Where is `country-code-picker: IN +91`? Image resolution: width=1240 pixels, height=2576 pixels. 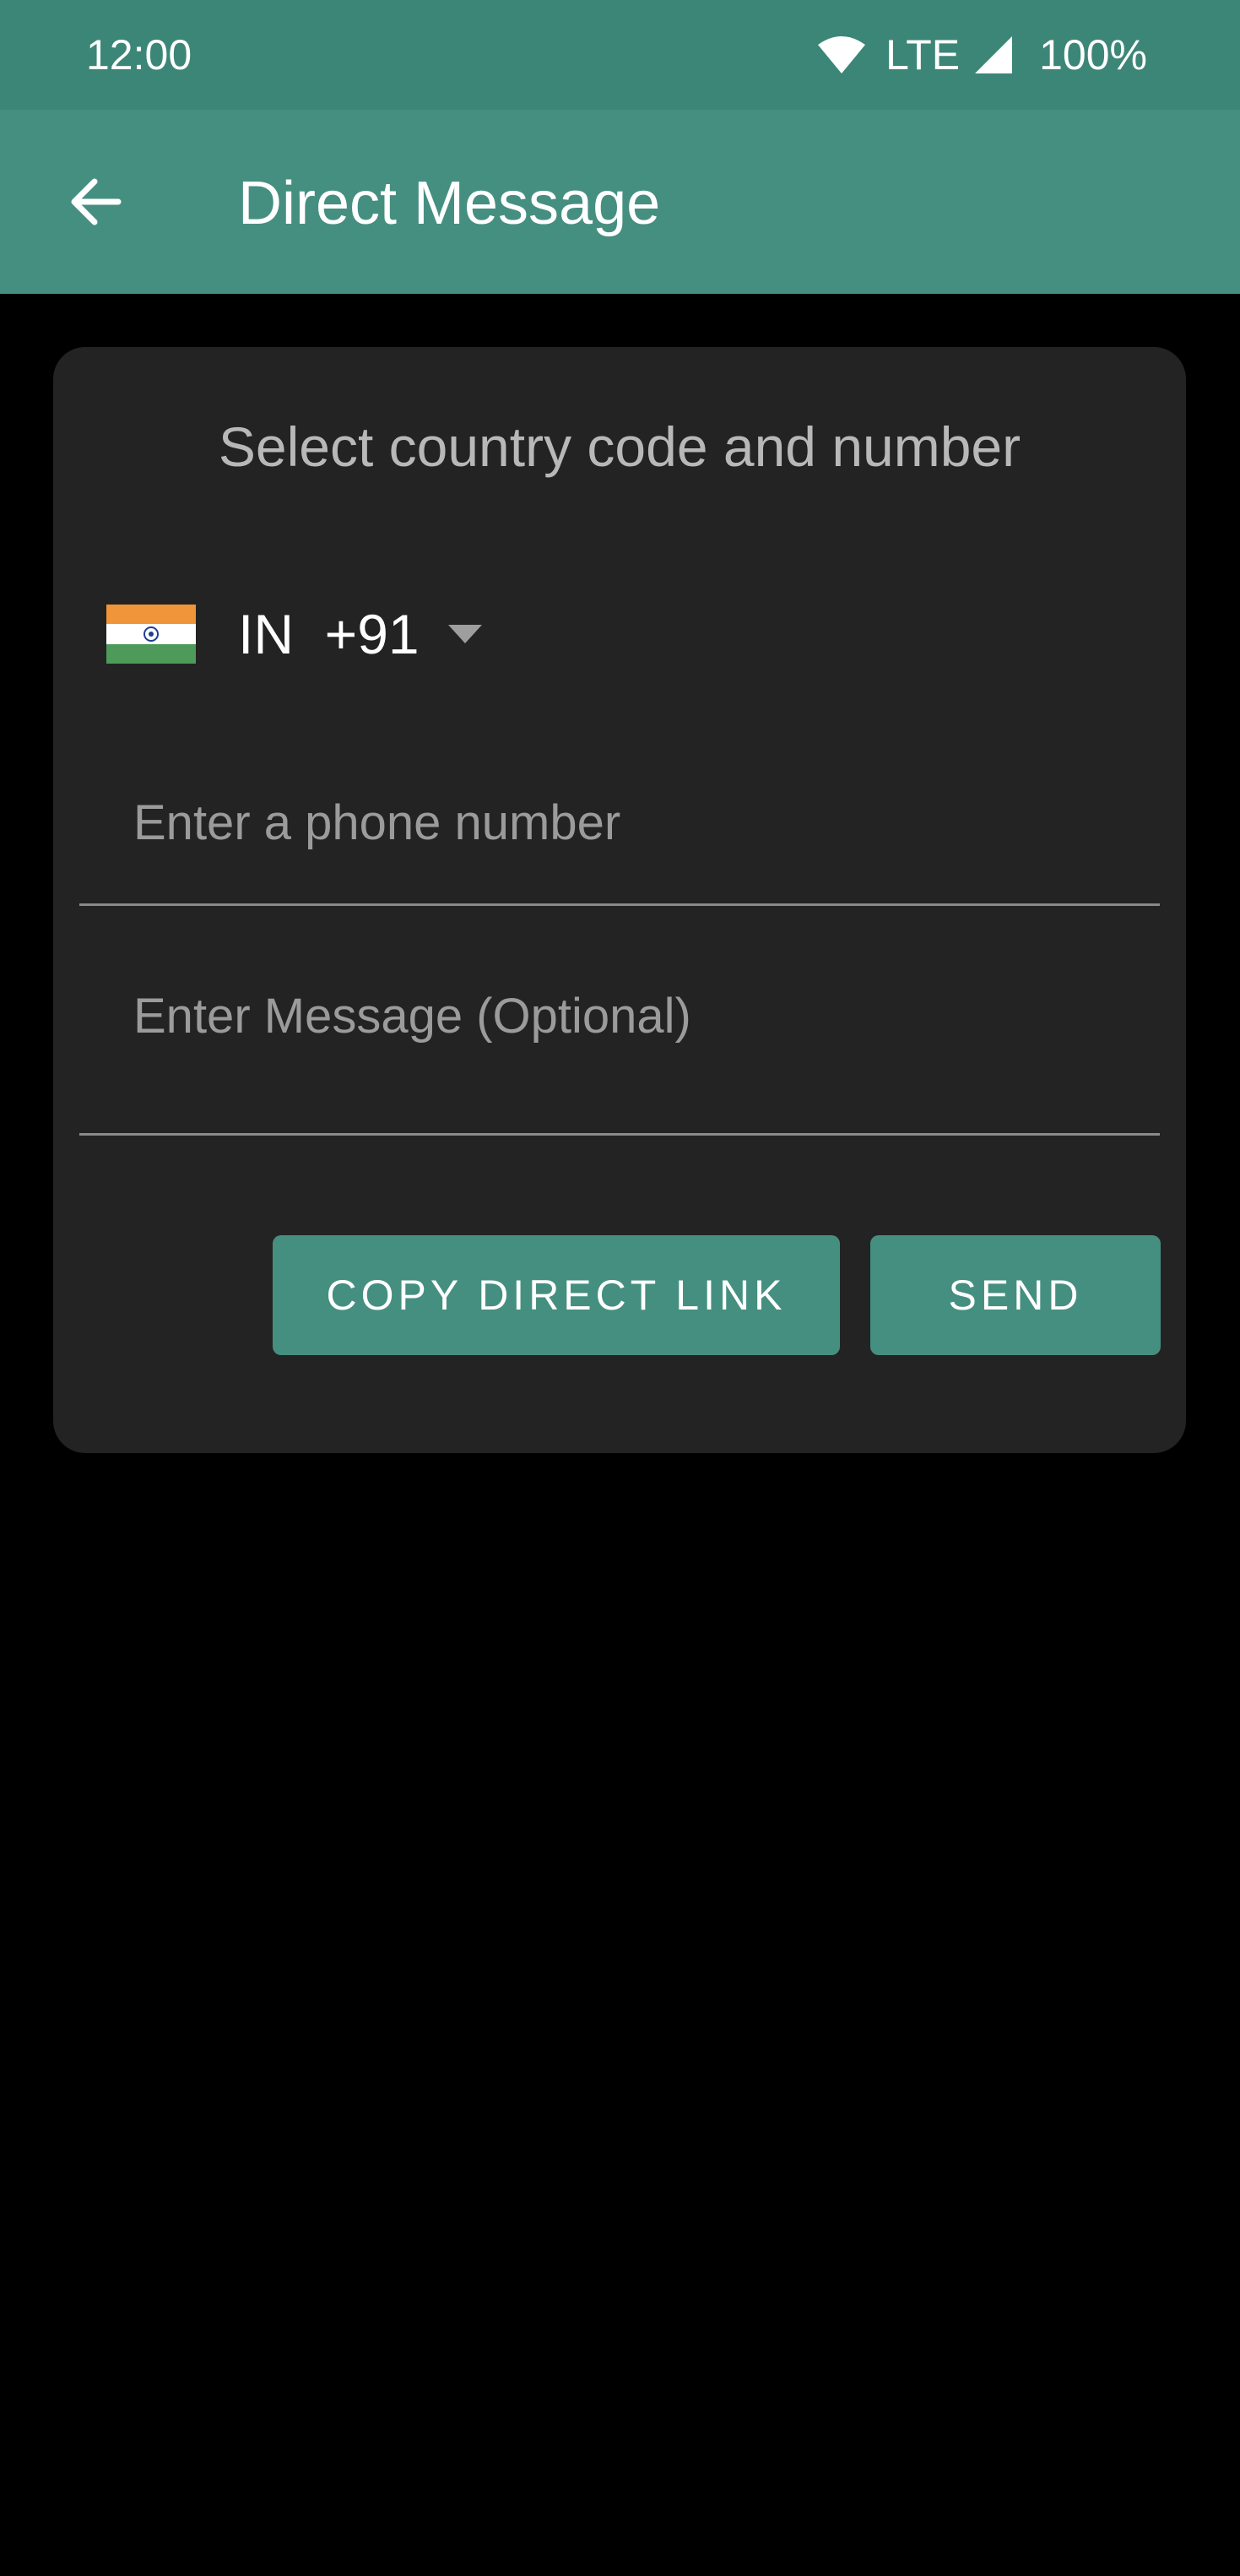 country-code-picker: IN +91 is located at coordinates (294, 634).